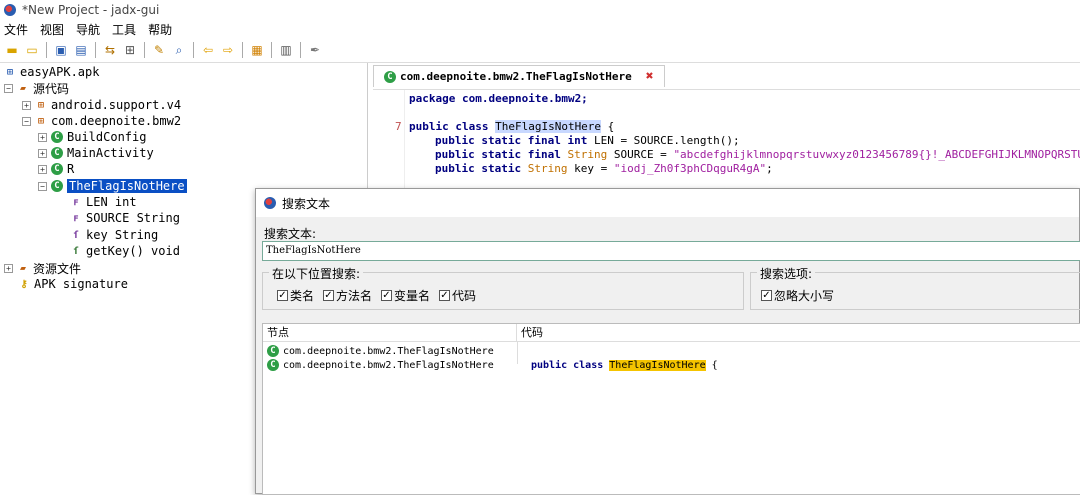 This screenshot has height=495, width=1080. What do you see at coordinates (228, 50) in the screenshot?
I see `forward-icon: ⇨` at bounding box center [228, 50].